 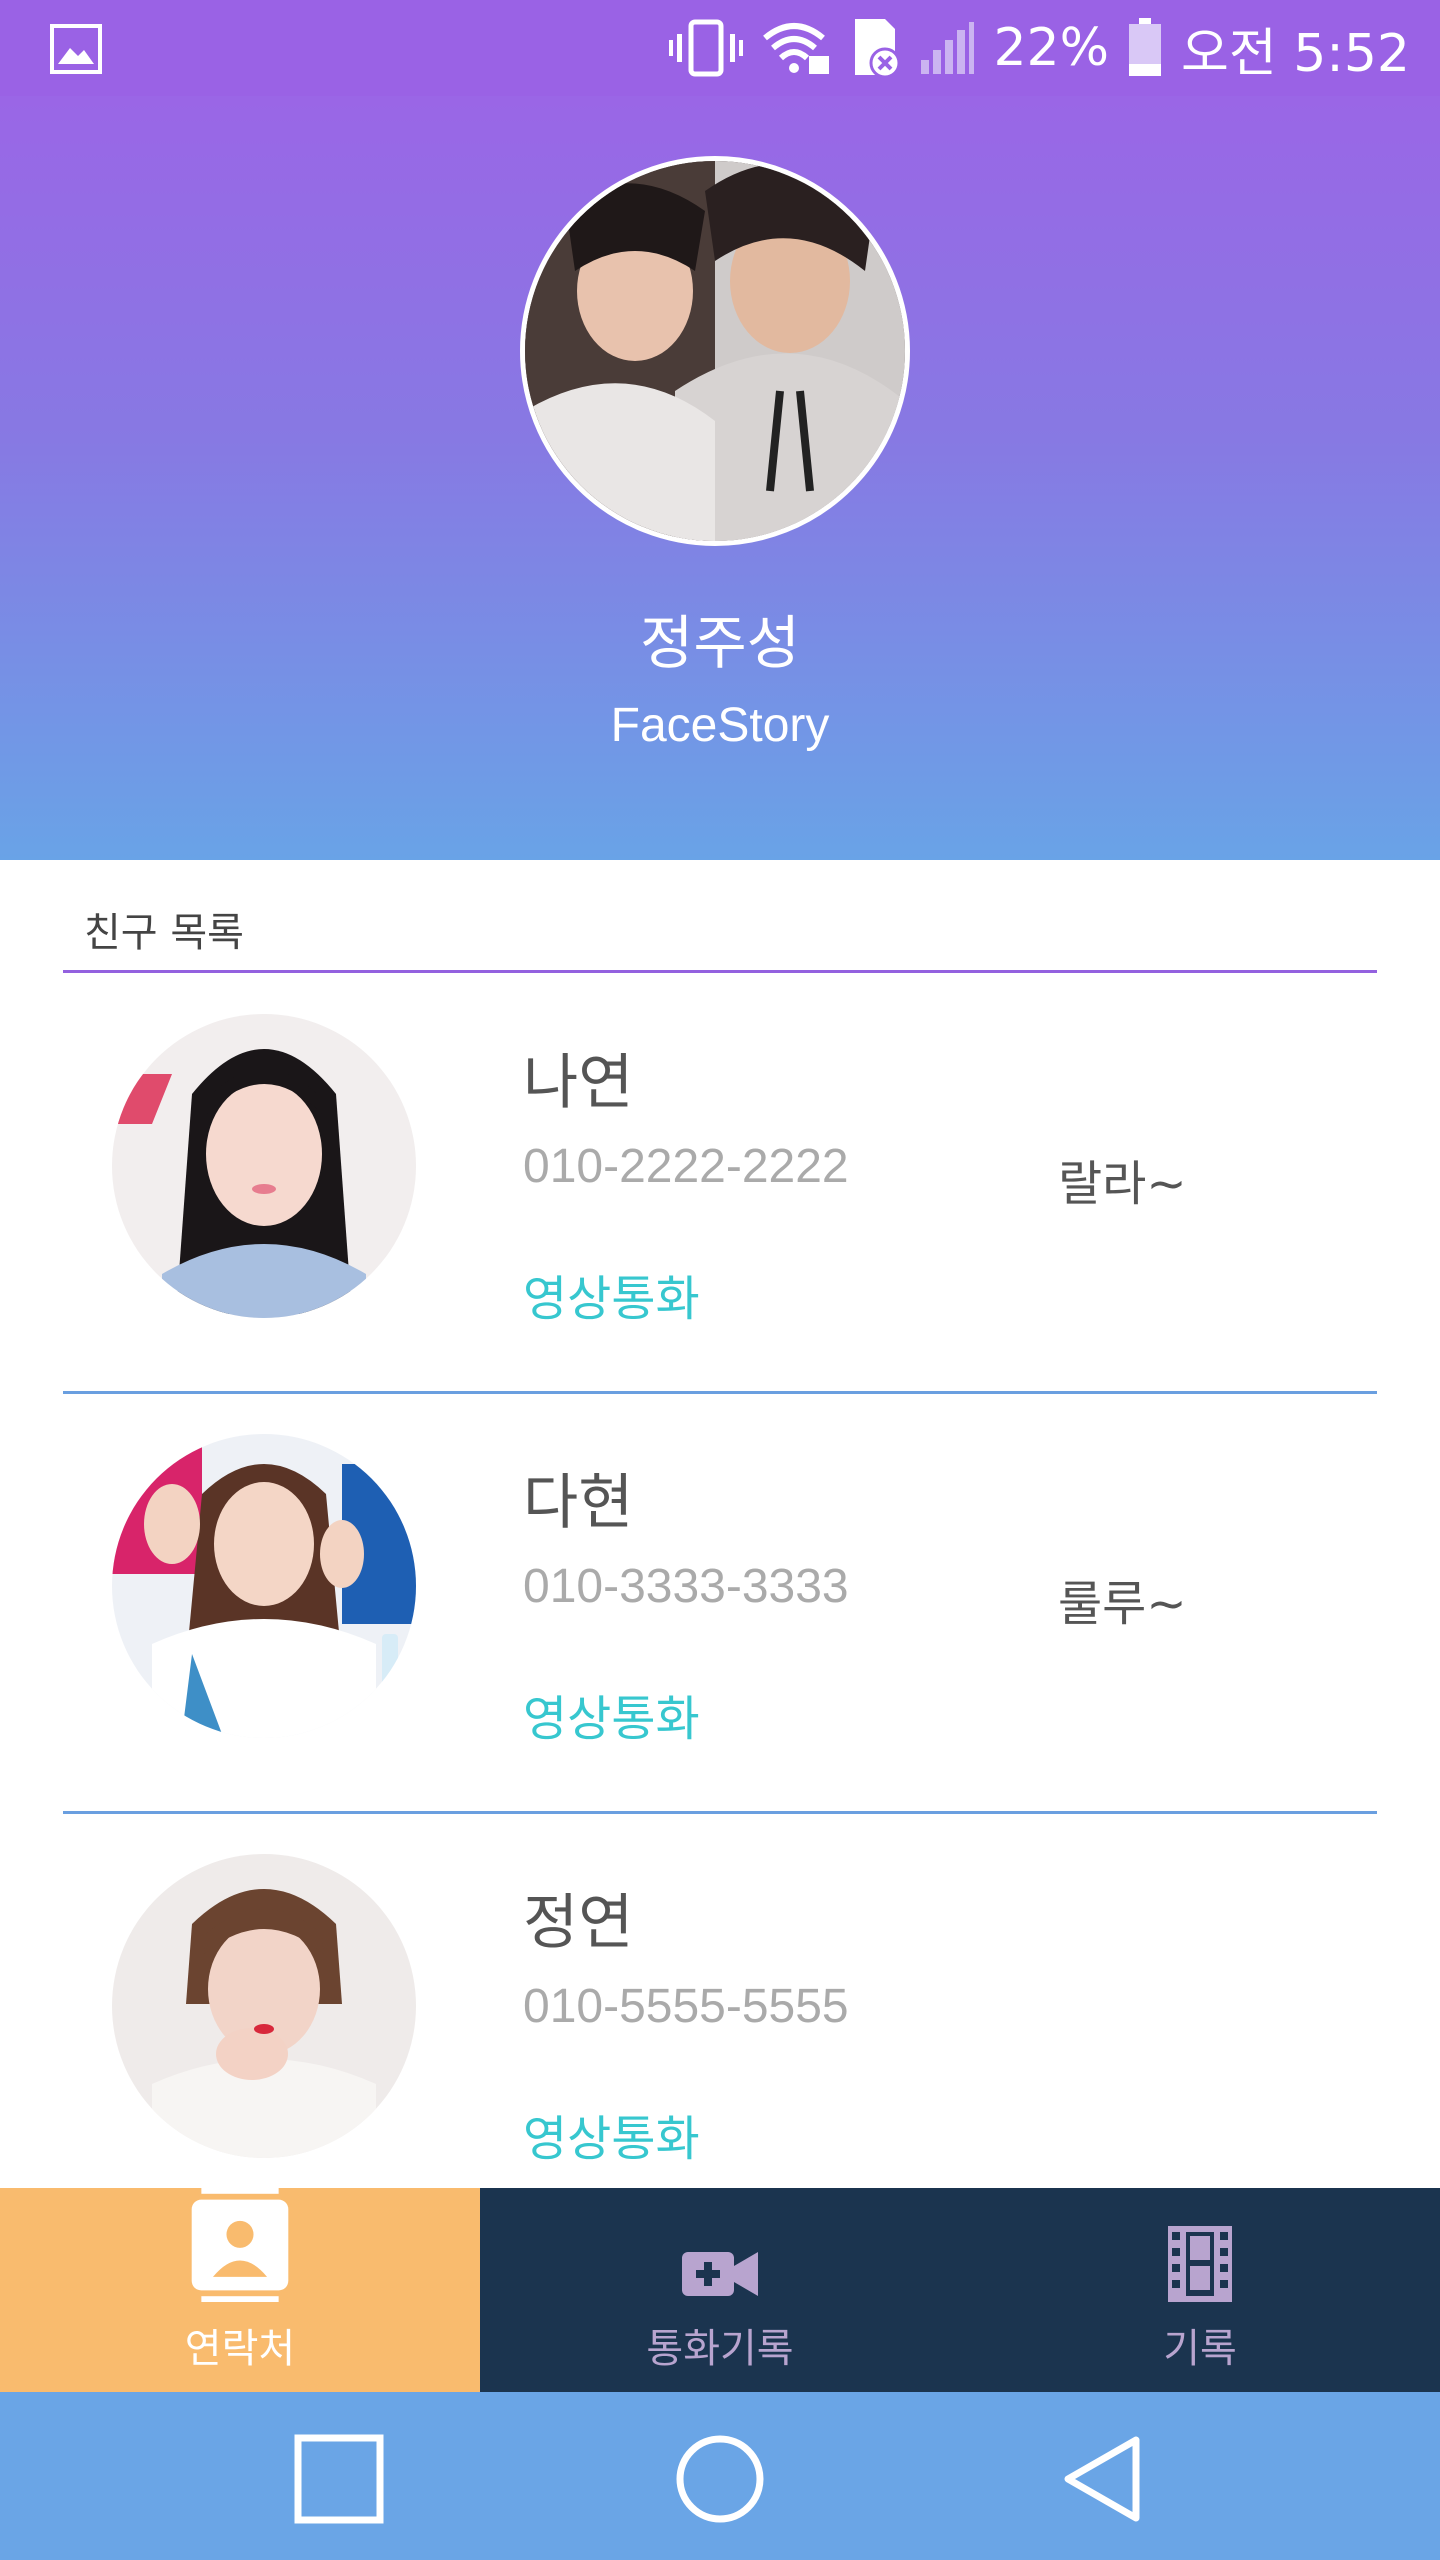 What do you see at coordinates (1122, 1604) in the screenshot?
I see `friend-status-message: 룰루~` at bounding box center [1122, 1604].